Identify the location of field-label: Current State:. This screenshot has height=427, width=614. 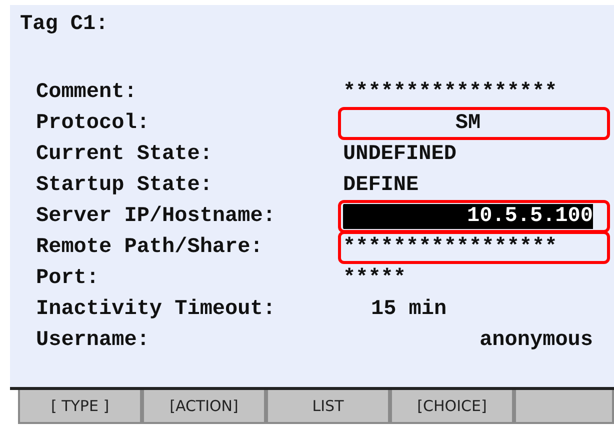
(125, 154).